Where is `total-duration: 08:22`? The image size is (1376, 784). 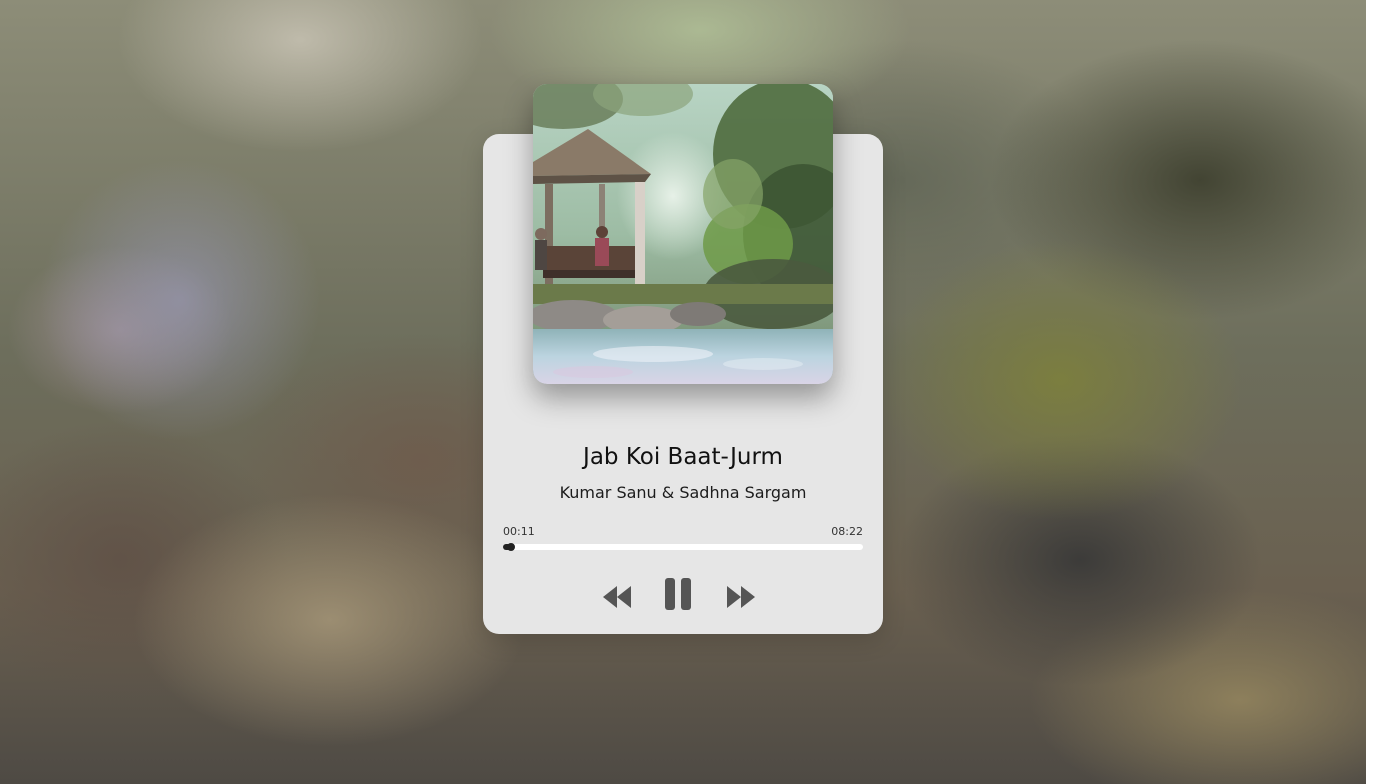 total-duration: 08:22 is located at coordinates (847, 531).